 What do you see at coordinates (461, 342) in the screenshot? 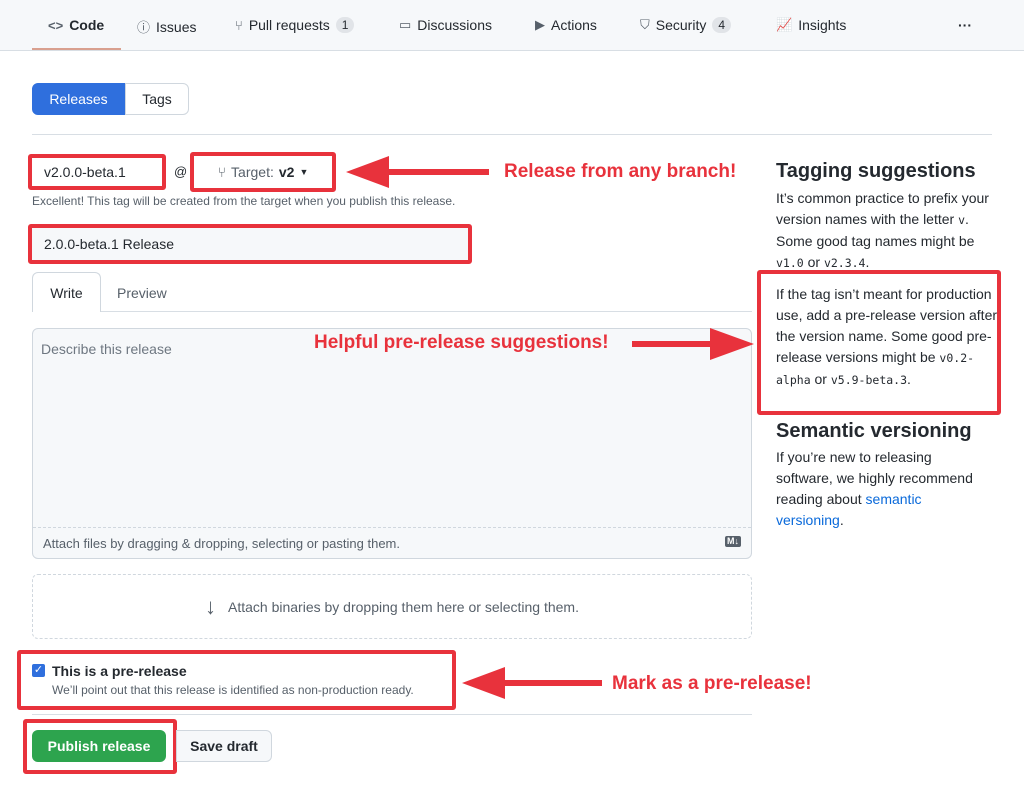
I see `annotation-prerelease-suggestions: Helpful pre-release suggestions!` at bounding box center [461, 342].